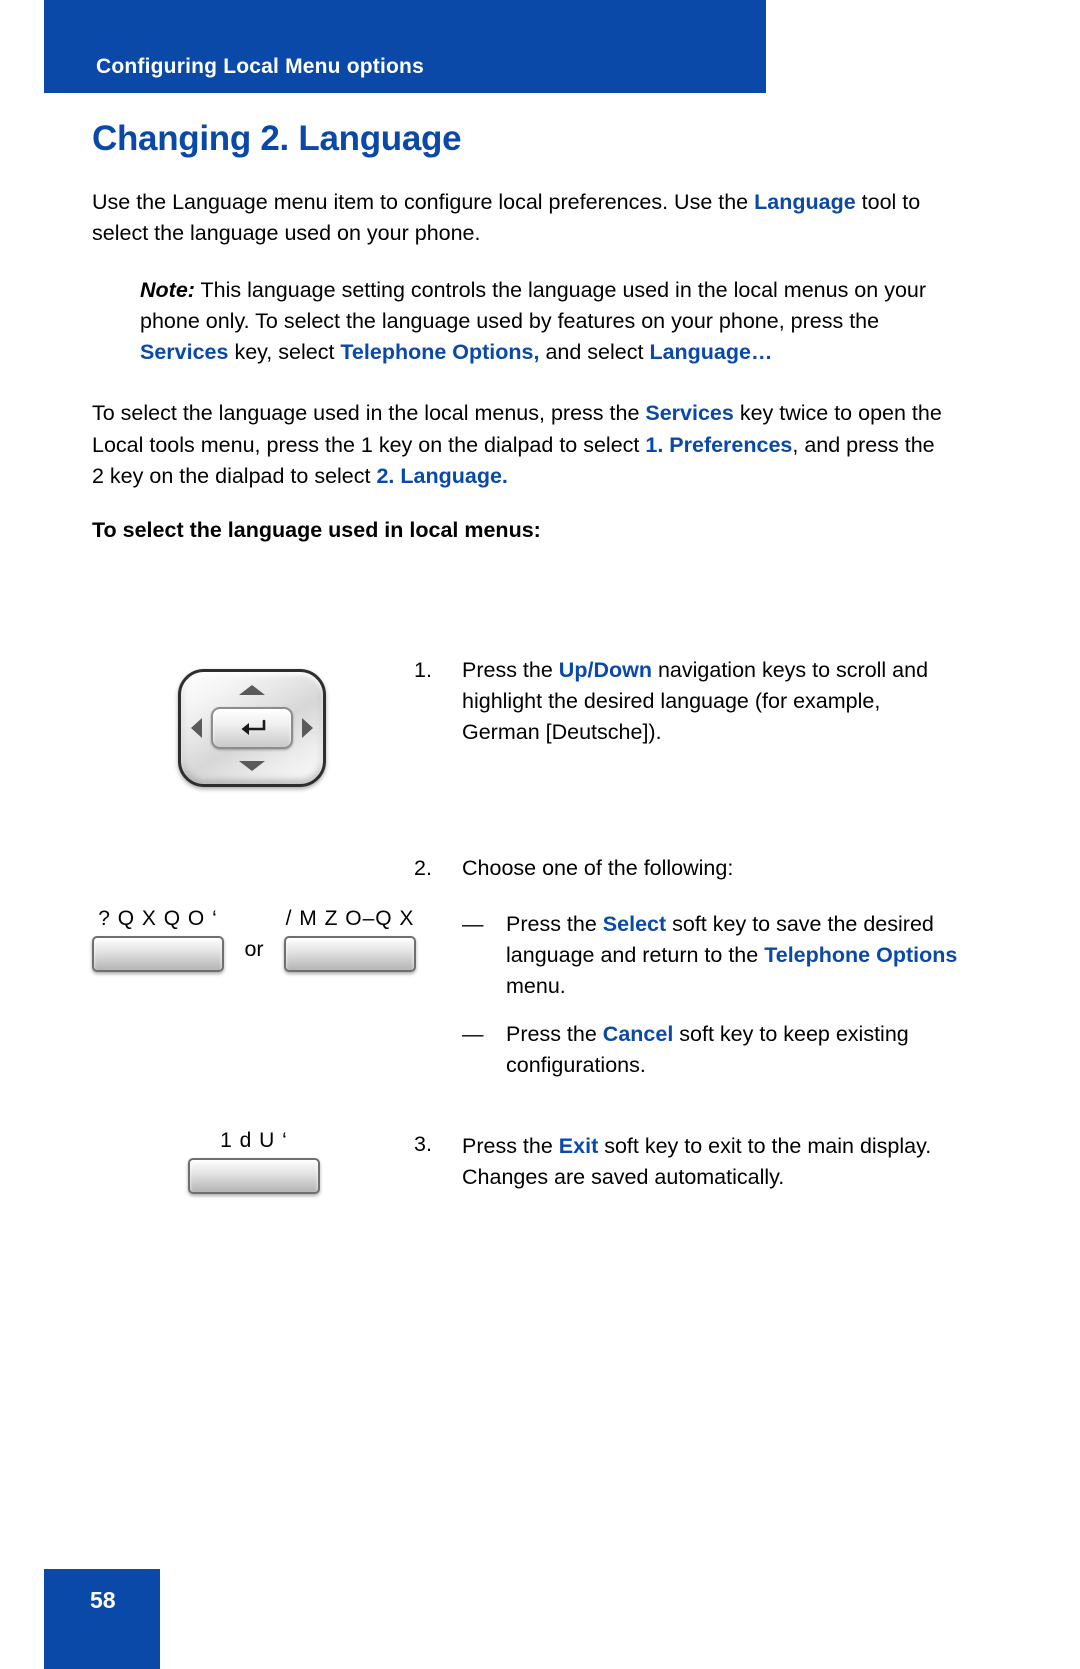 Image resolution: width=1080 pixels, height=1669 pixels. Describe the element at coordinates (102, 1619) in the screenshot. I see `footer-page-number-band: 58` at that location.